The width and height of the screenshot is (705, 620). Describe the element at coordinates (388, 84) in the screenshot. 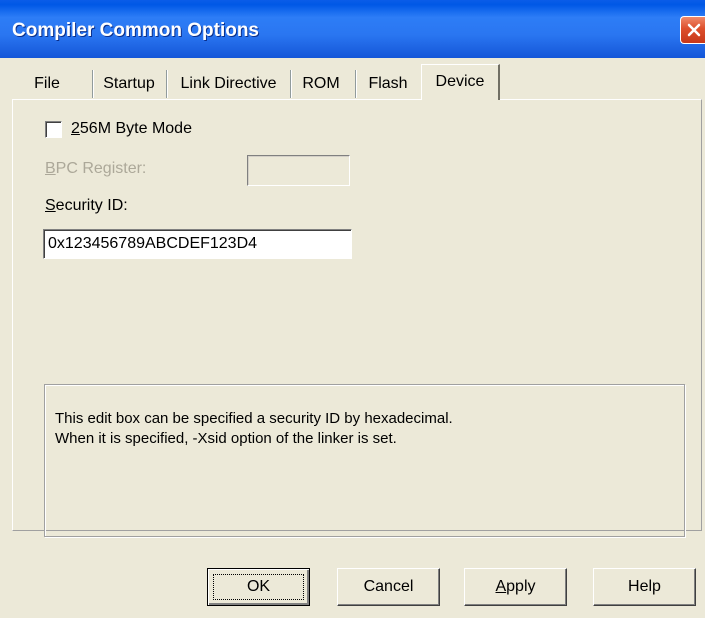

I see `tab-flash: Flash` at that location.